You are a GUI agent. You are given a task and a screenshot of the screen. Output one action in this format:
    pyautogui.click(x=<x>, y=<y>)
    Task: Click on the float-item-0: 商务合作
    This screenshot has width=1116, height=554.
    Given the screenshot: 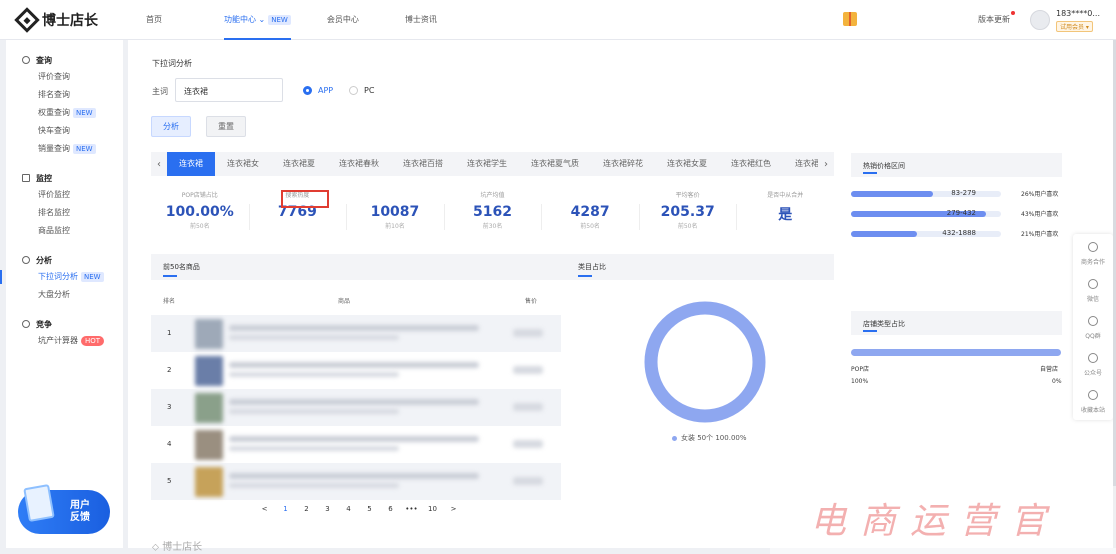 What is the action you would take?
    pyautogui.click(x=1093, y=252)
    